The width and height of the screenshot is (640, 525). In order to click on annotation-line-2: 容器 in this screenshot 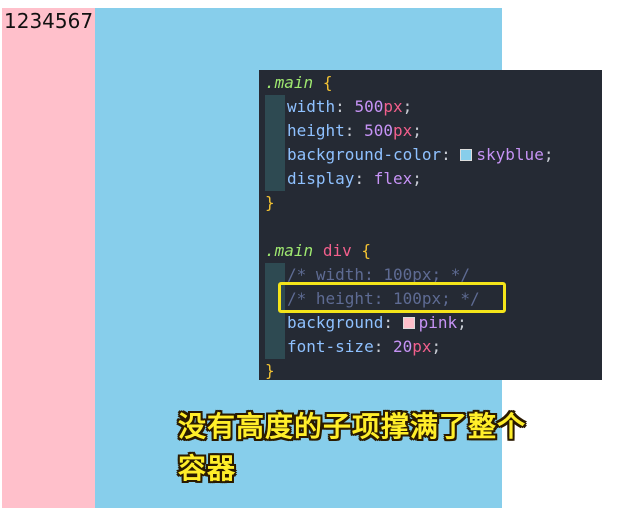, I will do `click(207, 468)`.